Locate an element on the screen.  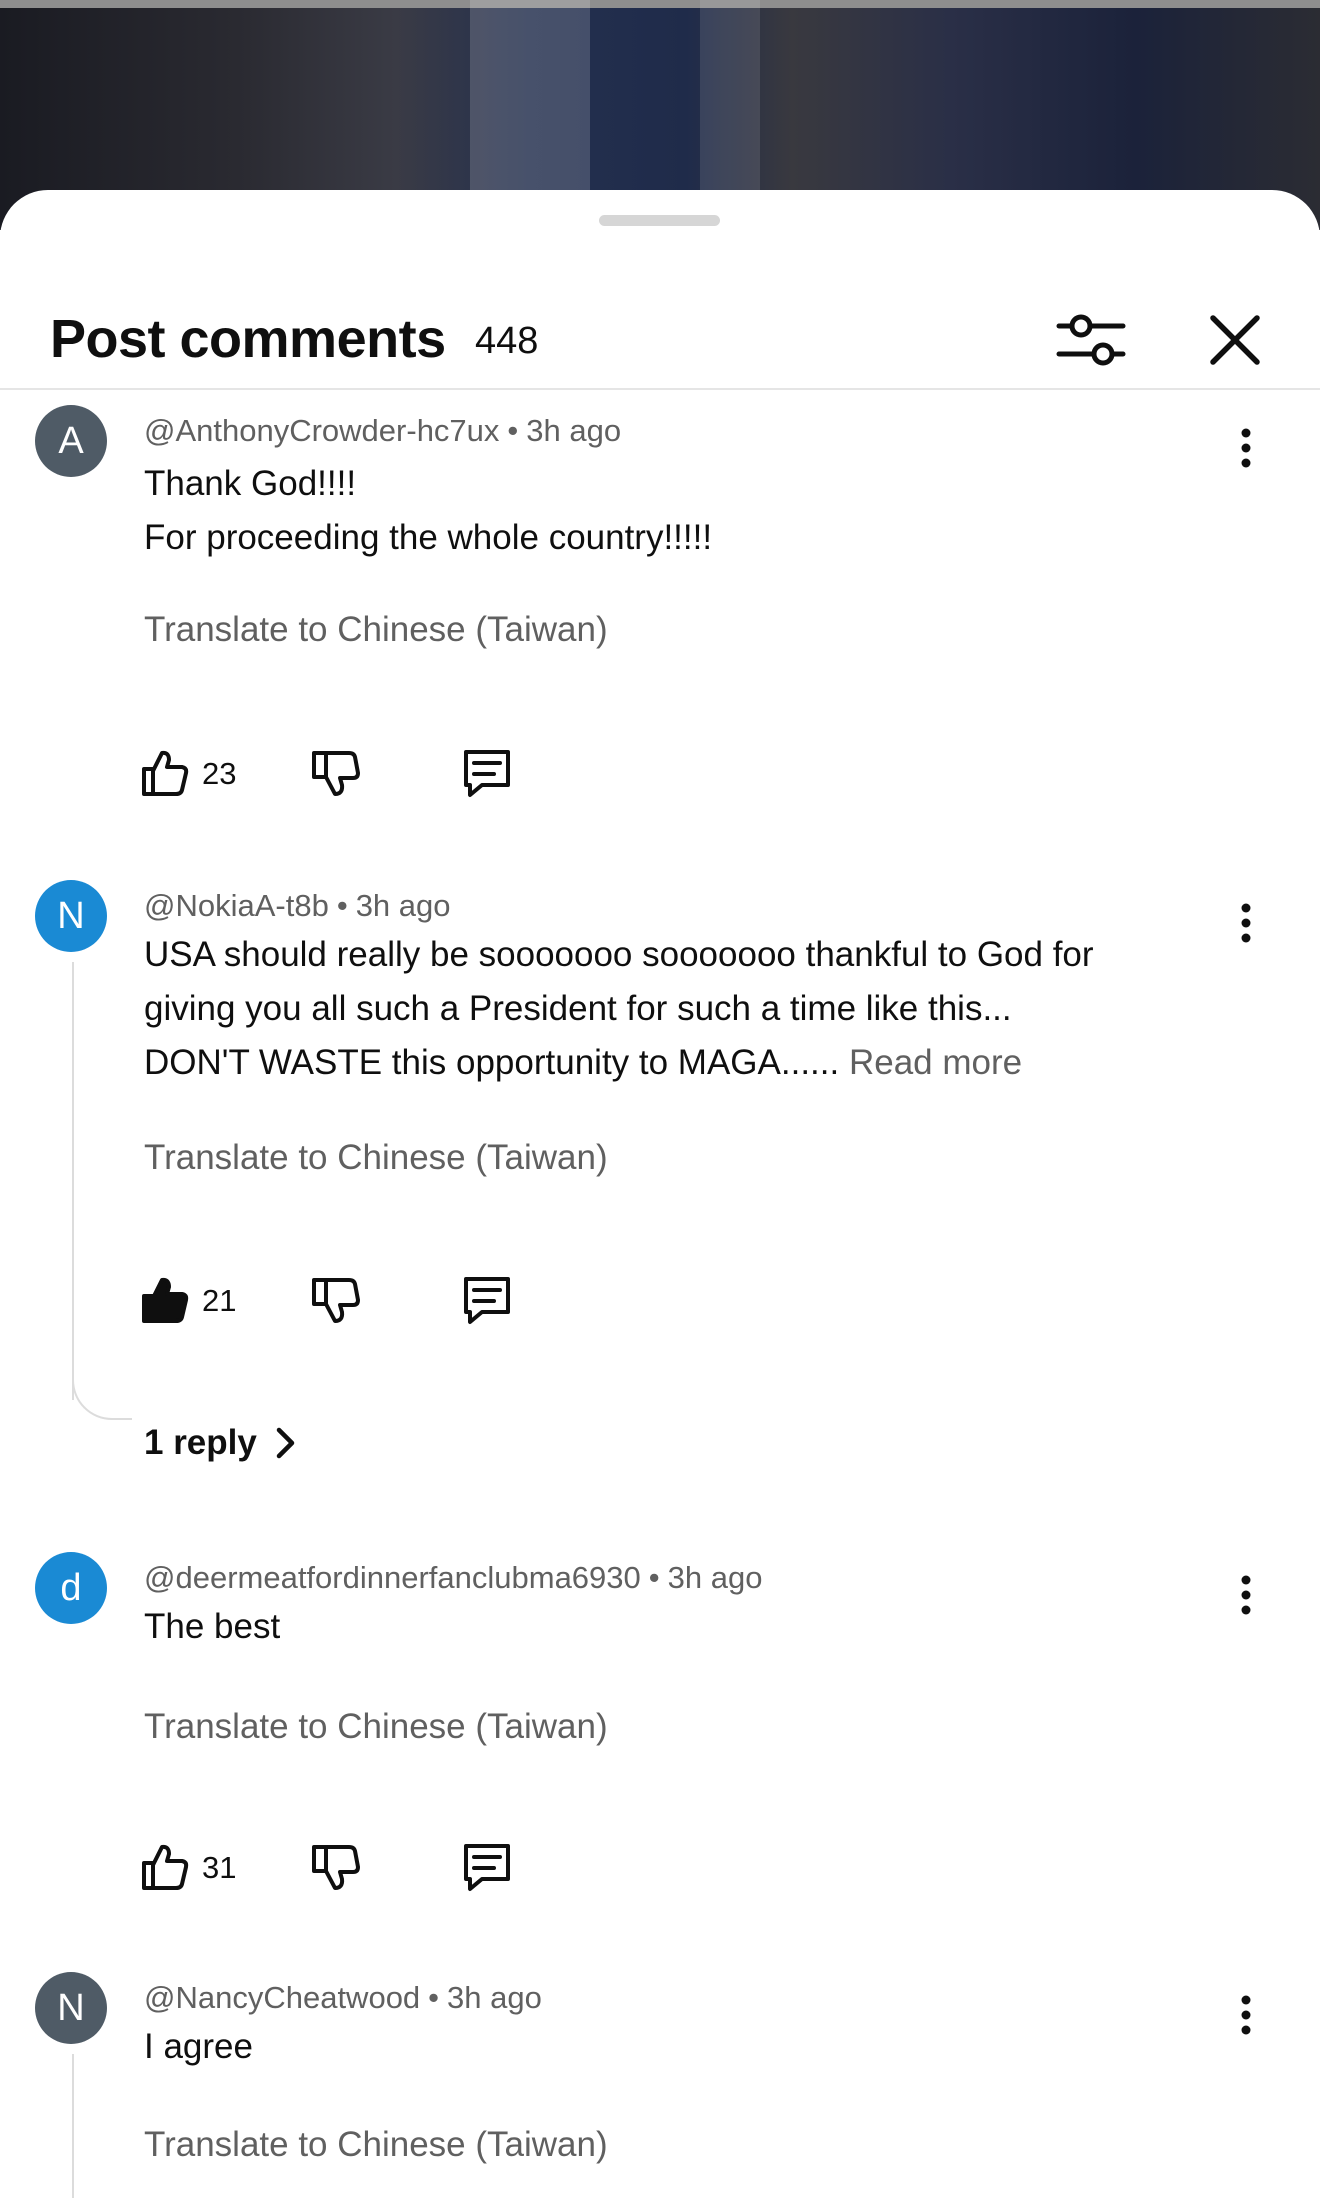
comment-line: The best is located at coordinates (212, 1626).